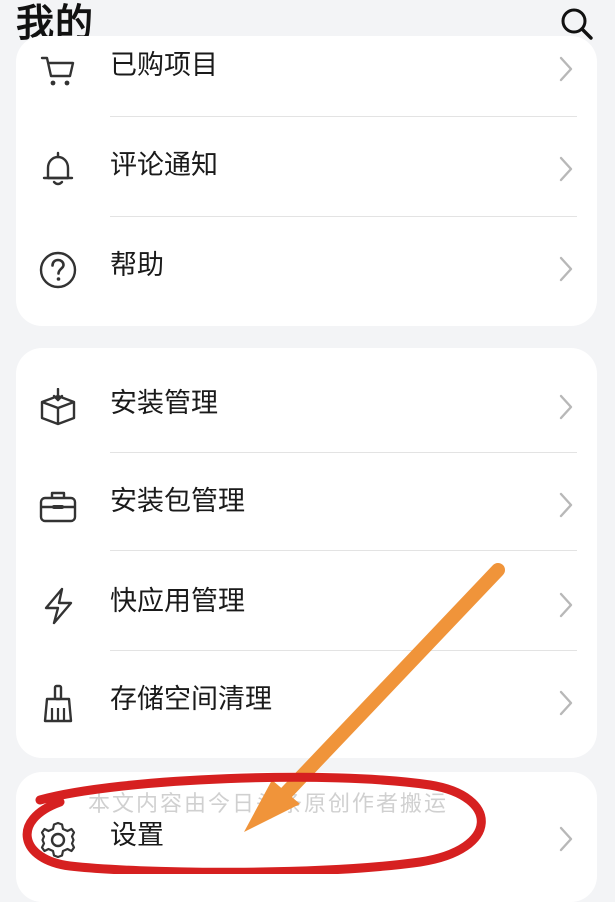  Describe the element at coordinates (164, 165) in the screenshot. I see `menu-item-label: 评论通知` at that location.